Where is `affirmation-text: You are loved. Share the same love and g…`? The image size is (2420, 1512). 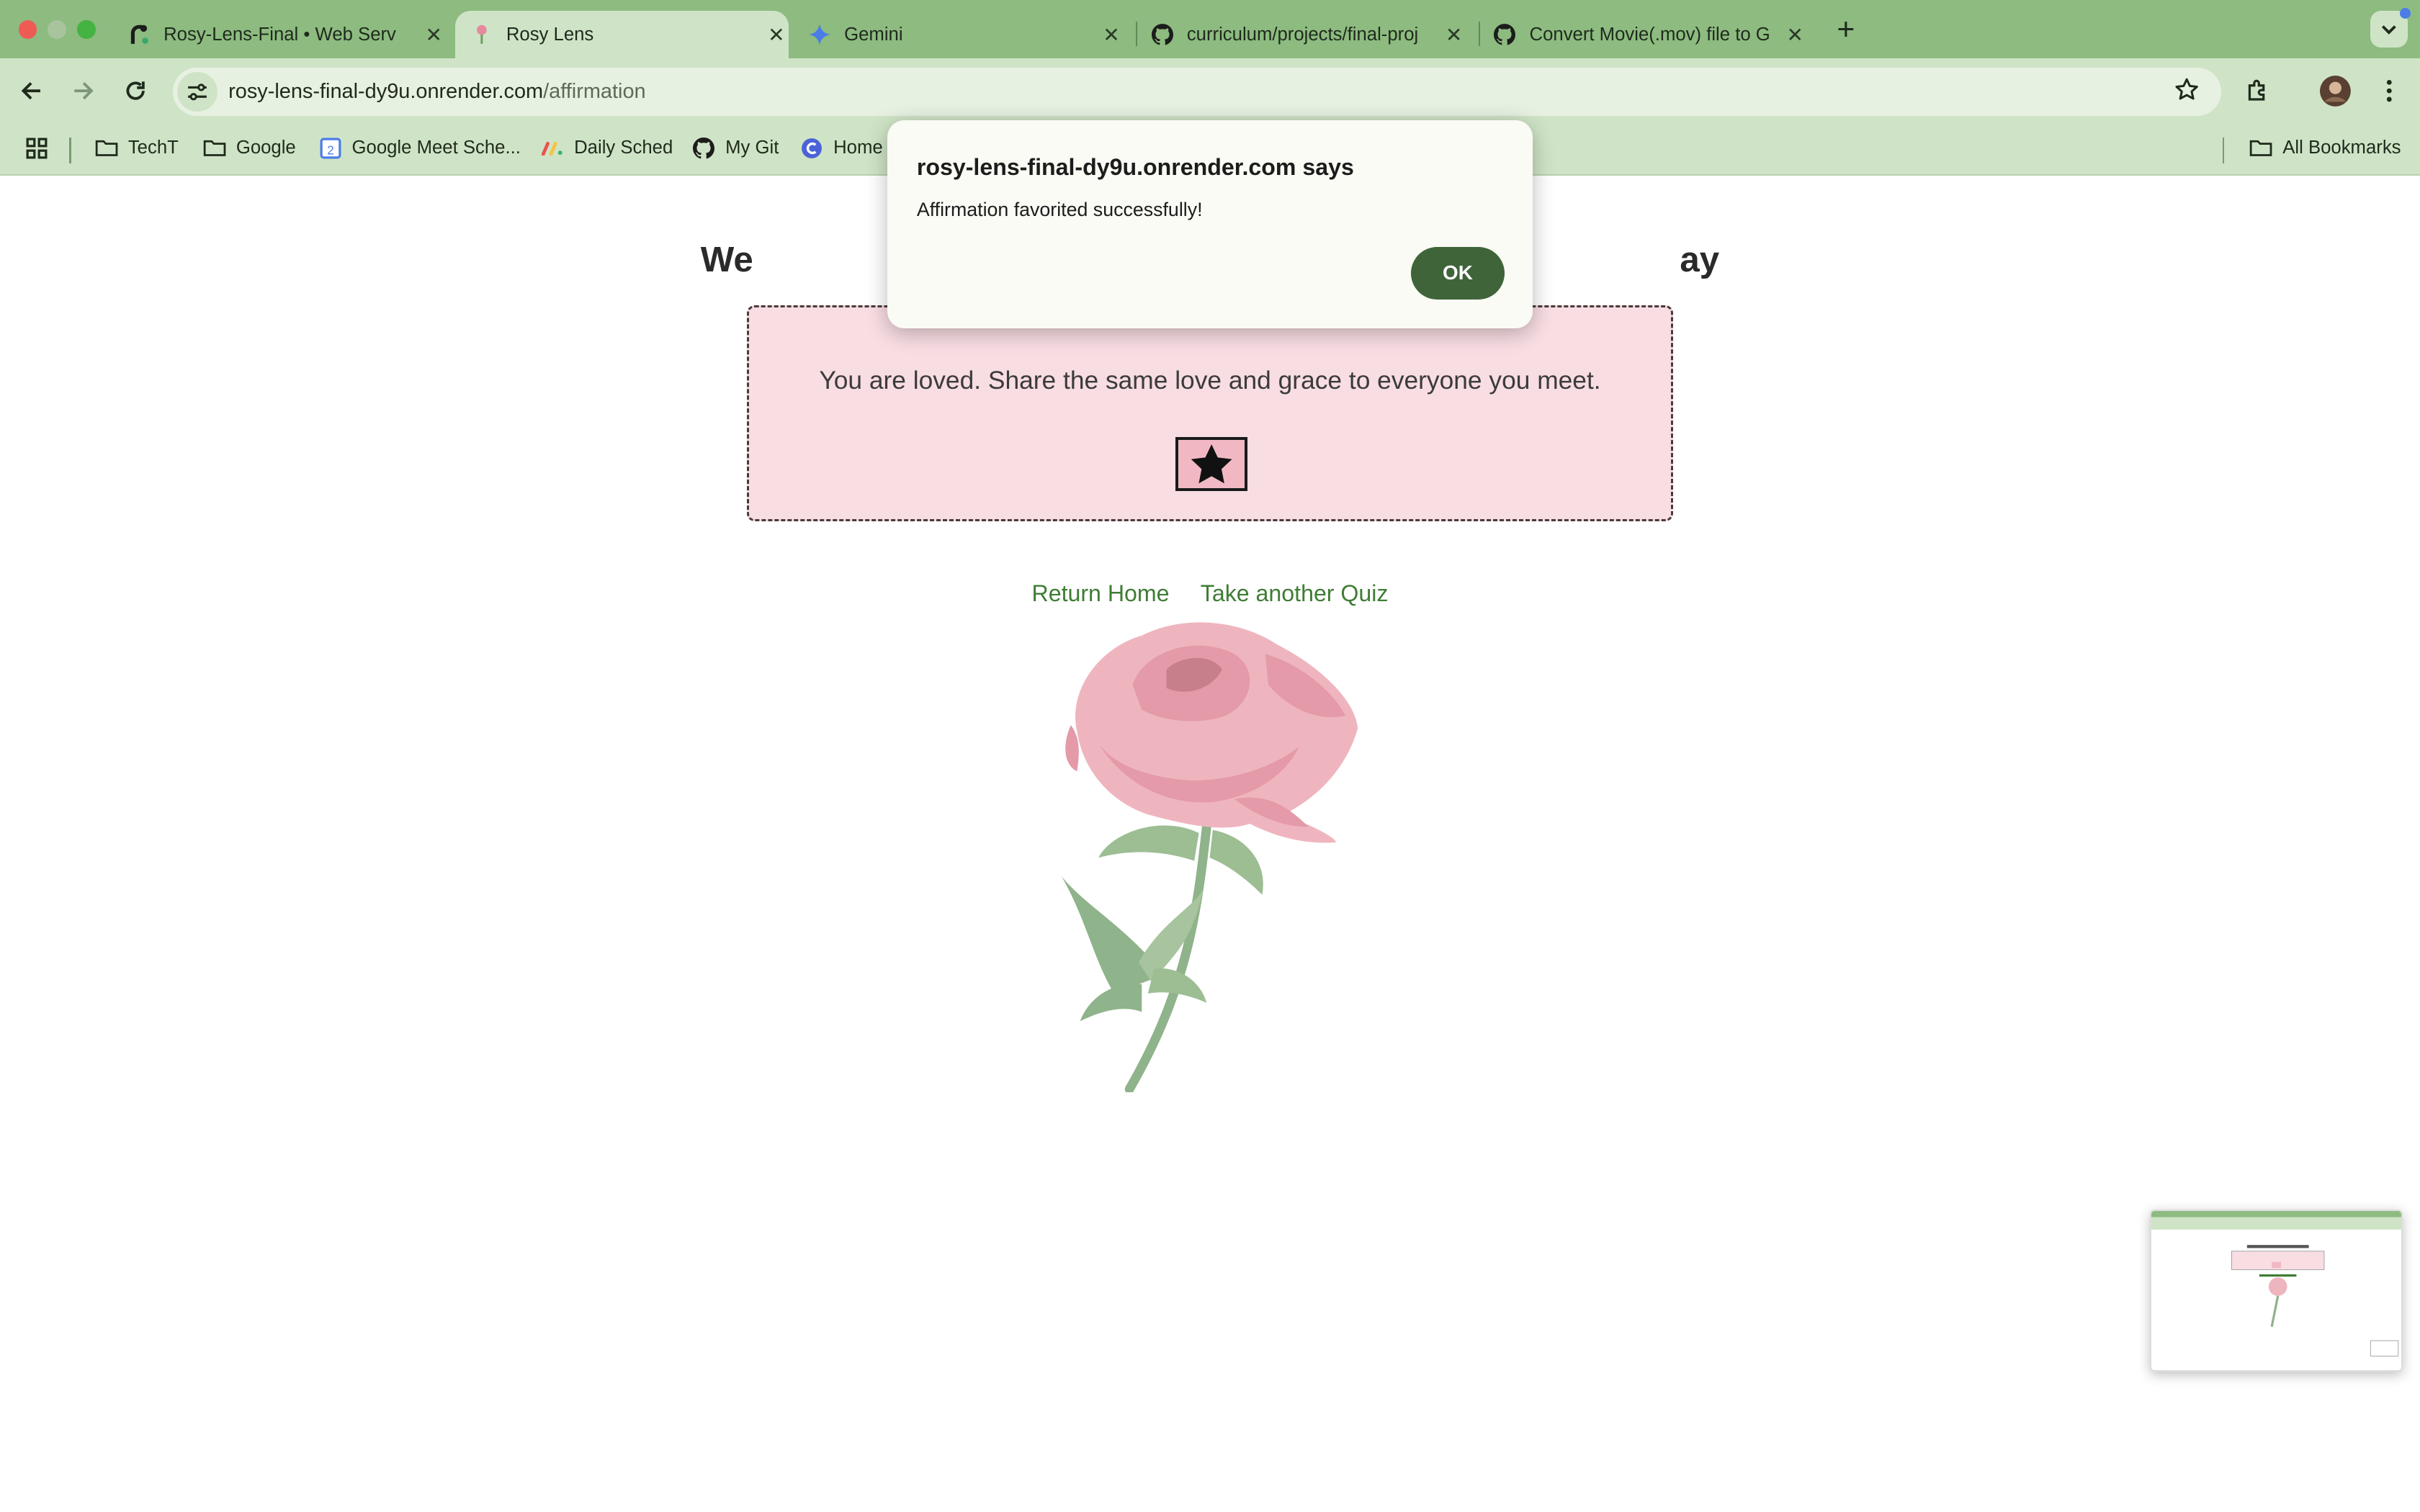
affirmation-text: You are loved. Share the same love and g… is located at coordinates (1210, 380).